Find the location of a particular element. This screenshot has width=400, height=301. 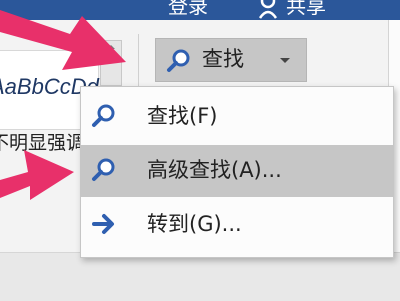

share-icon is located at coordinates (271, 10).